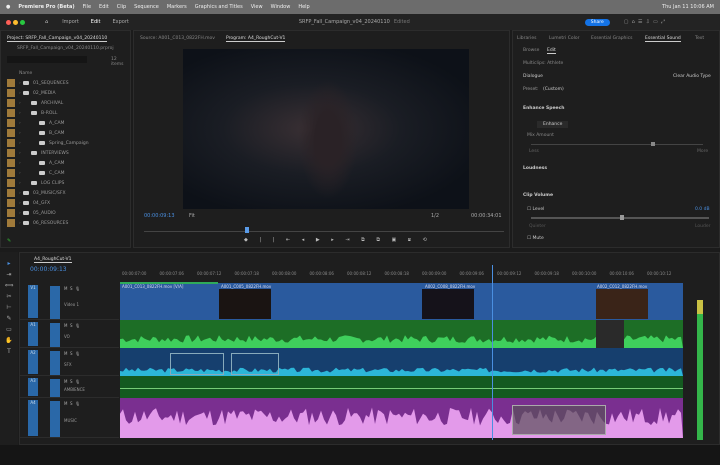 The height and width of the screenshot is (465, 720). I want to click on track-target: A3, so click(33, 387).